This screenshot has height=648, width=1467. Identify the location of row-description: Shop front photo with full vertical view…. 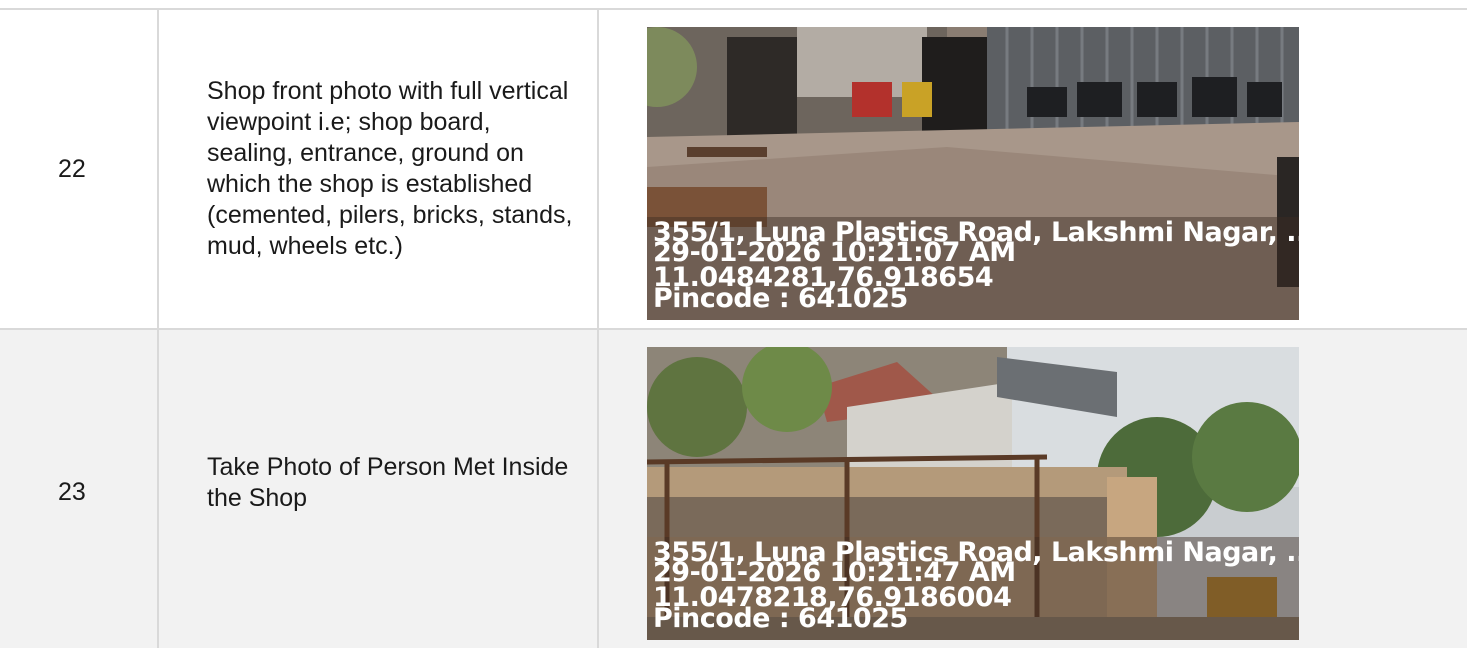
(377, 169).